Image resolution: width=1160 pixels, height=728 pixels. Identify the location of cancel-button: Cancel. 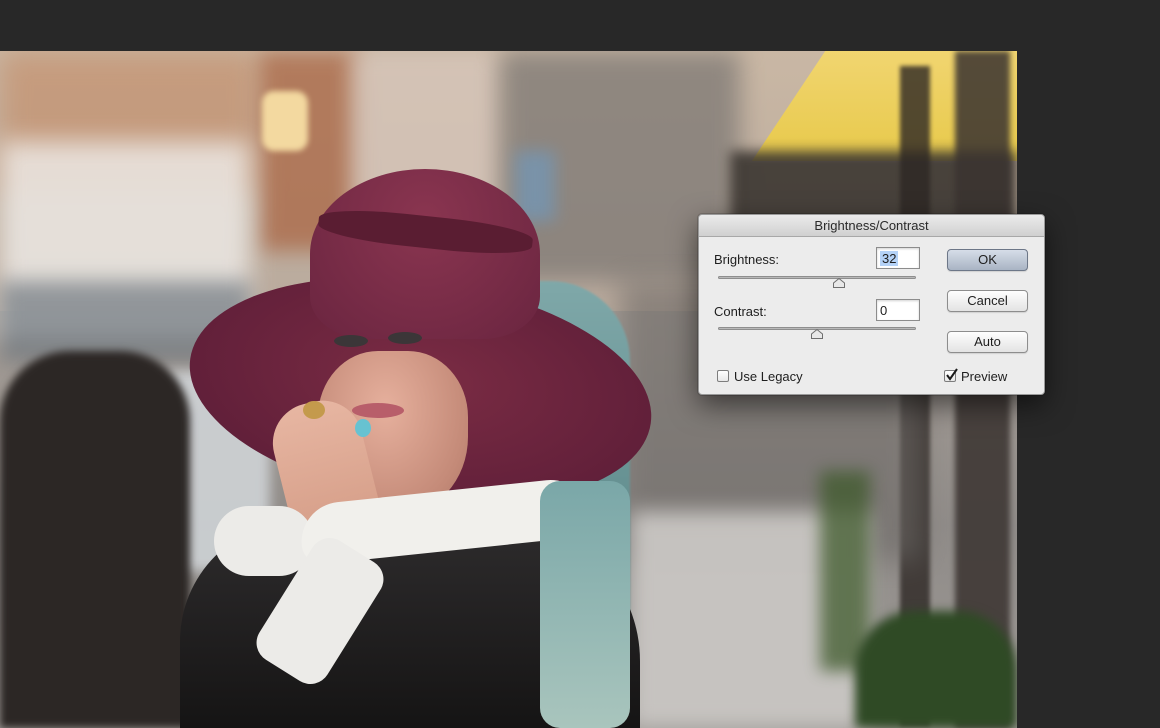
(987, 301).